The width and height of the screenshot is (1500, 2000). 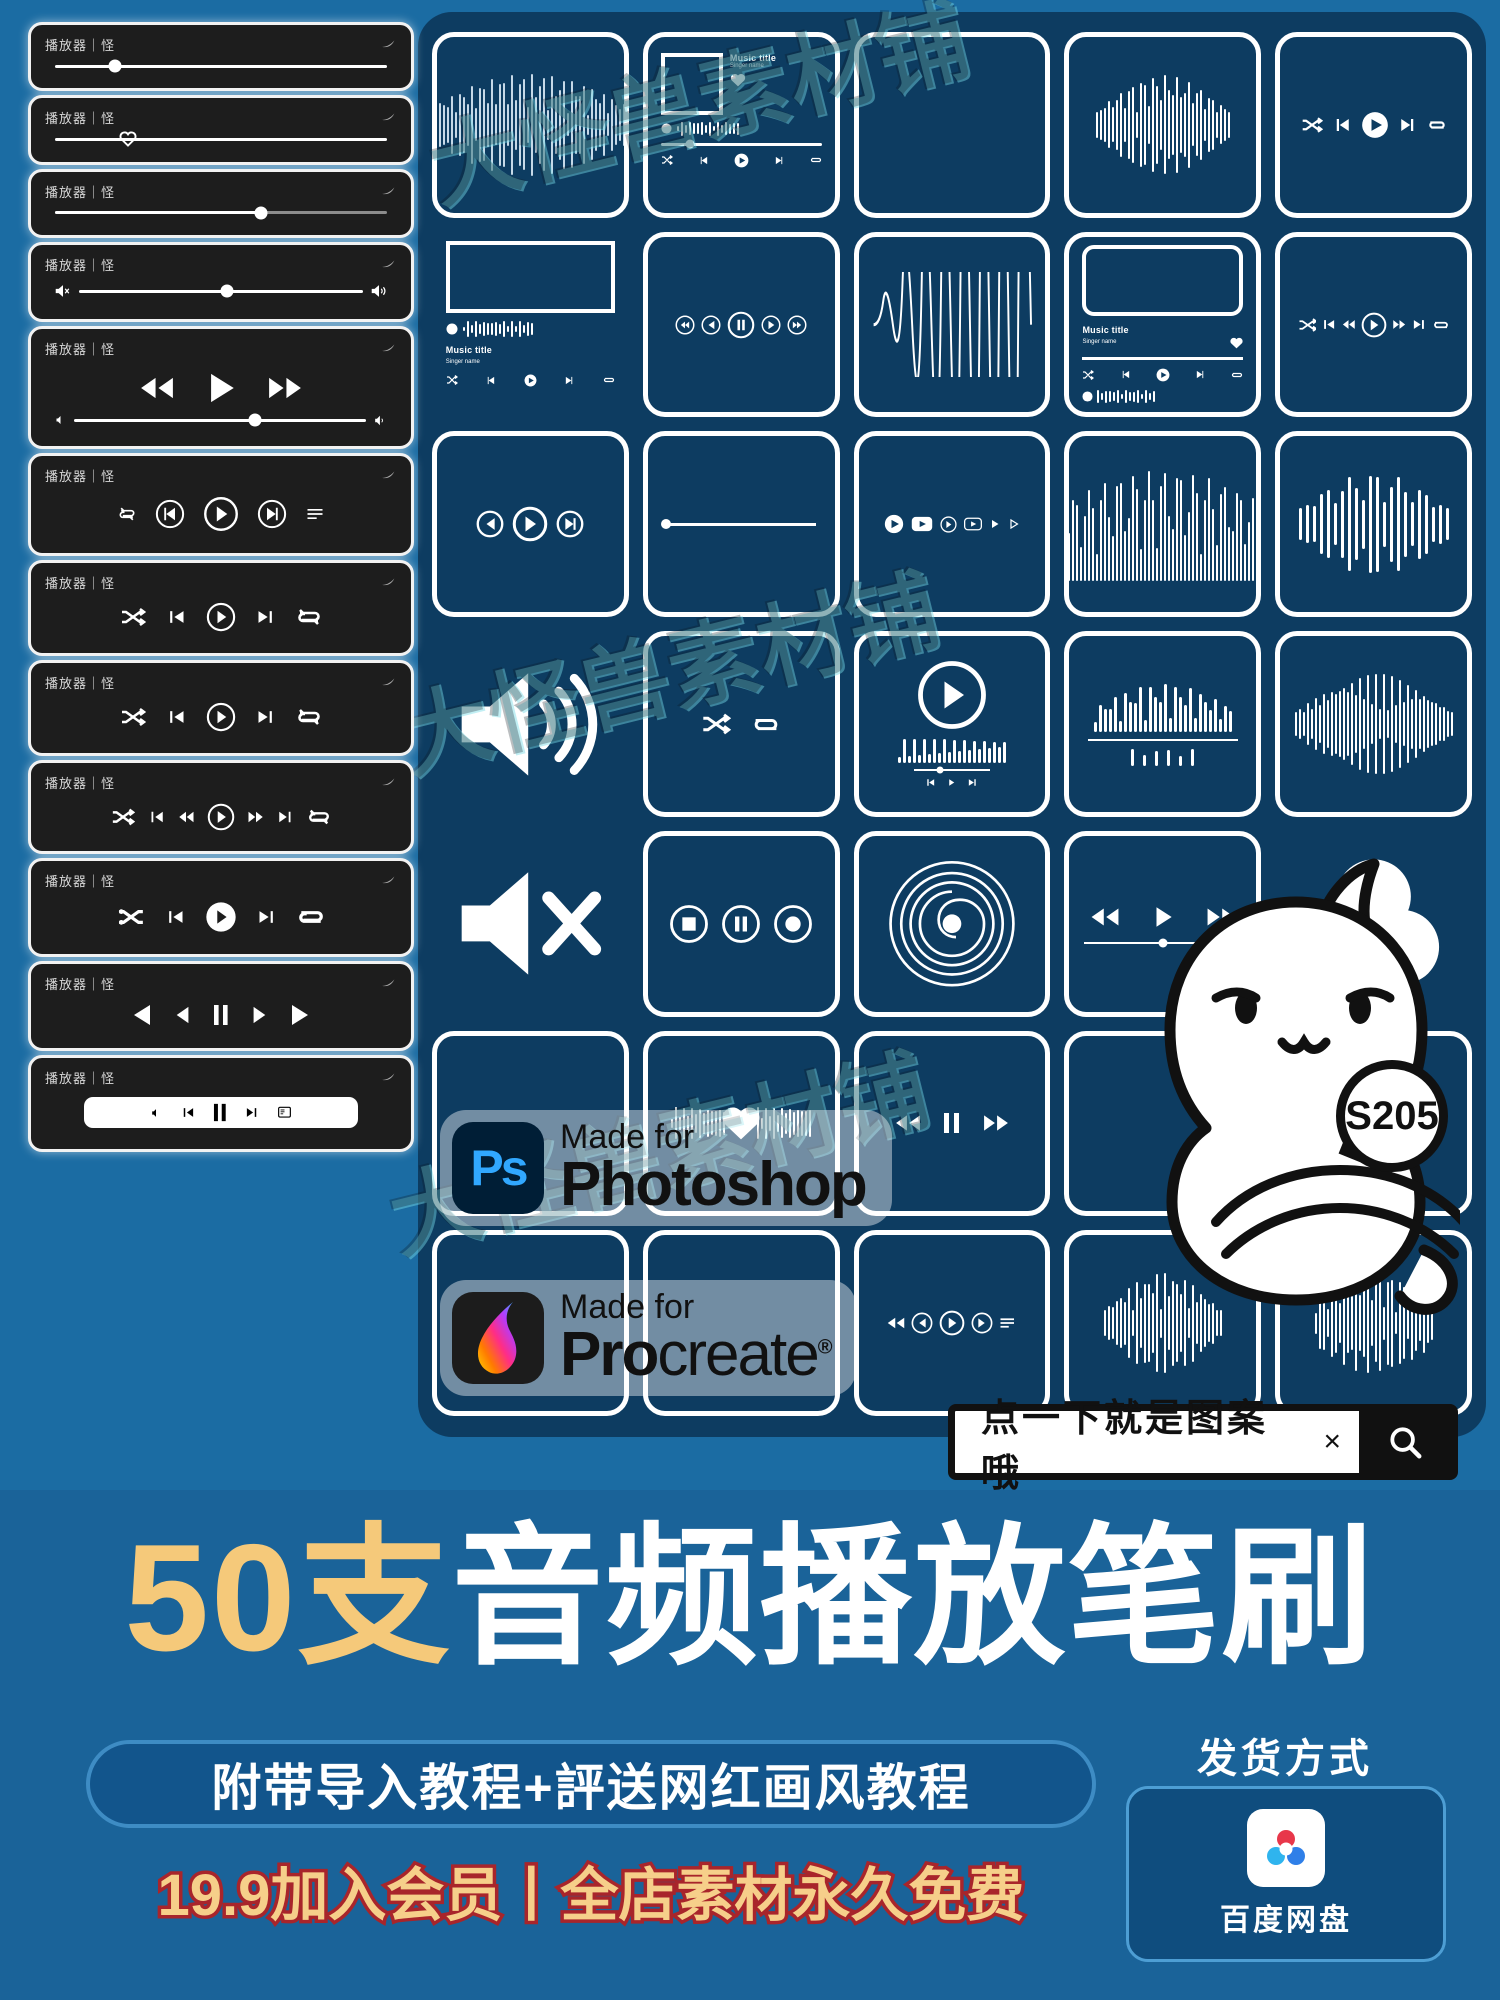 I want to click on speaker-on-icon, so click(x=378, y=291).